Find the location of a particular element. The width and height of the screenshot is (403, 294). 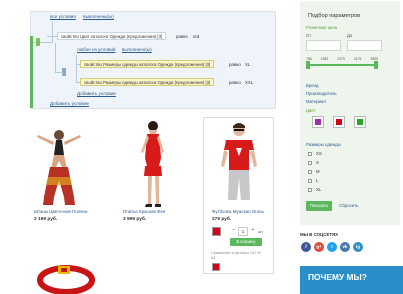

quantity-minus-button: − is located at coordinates (234, 231).